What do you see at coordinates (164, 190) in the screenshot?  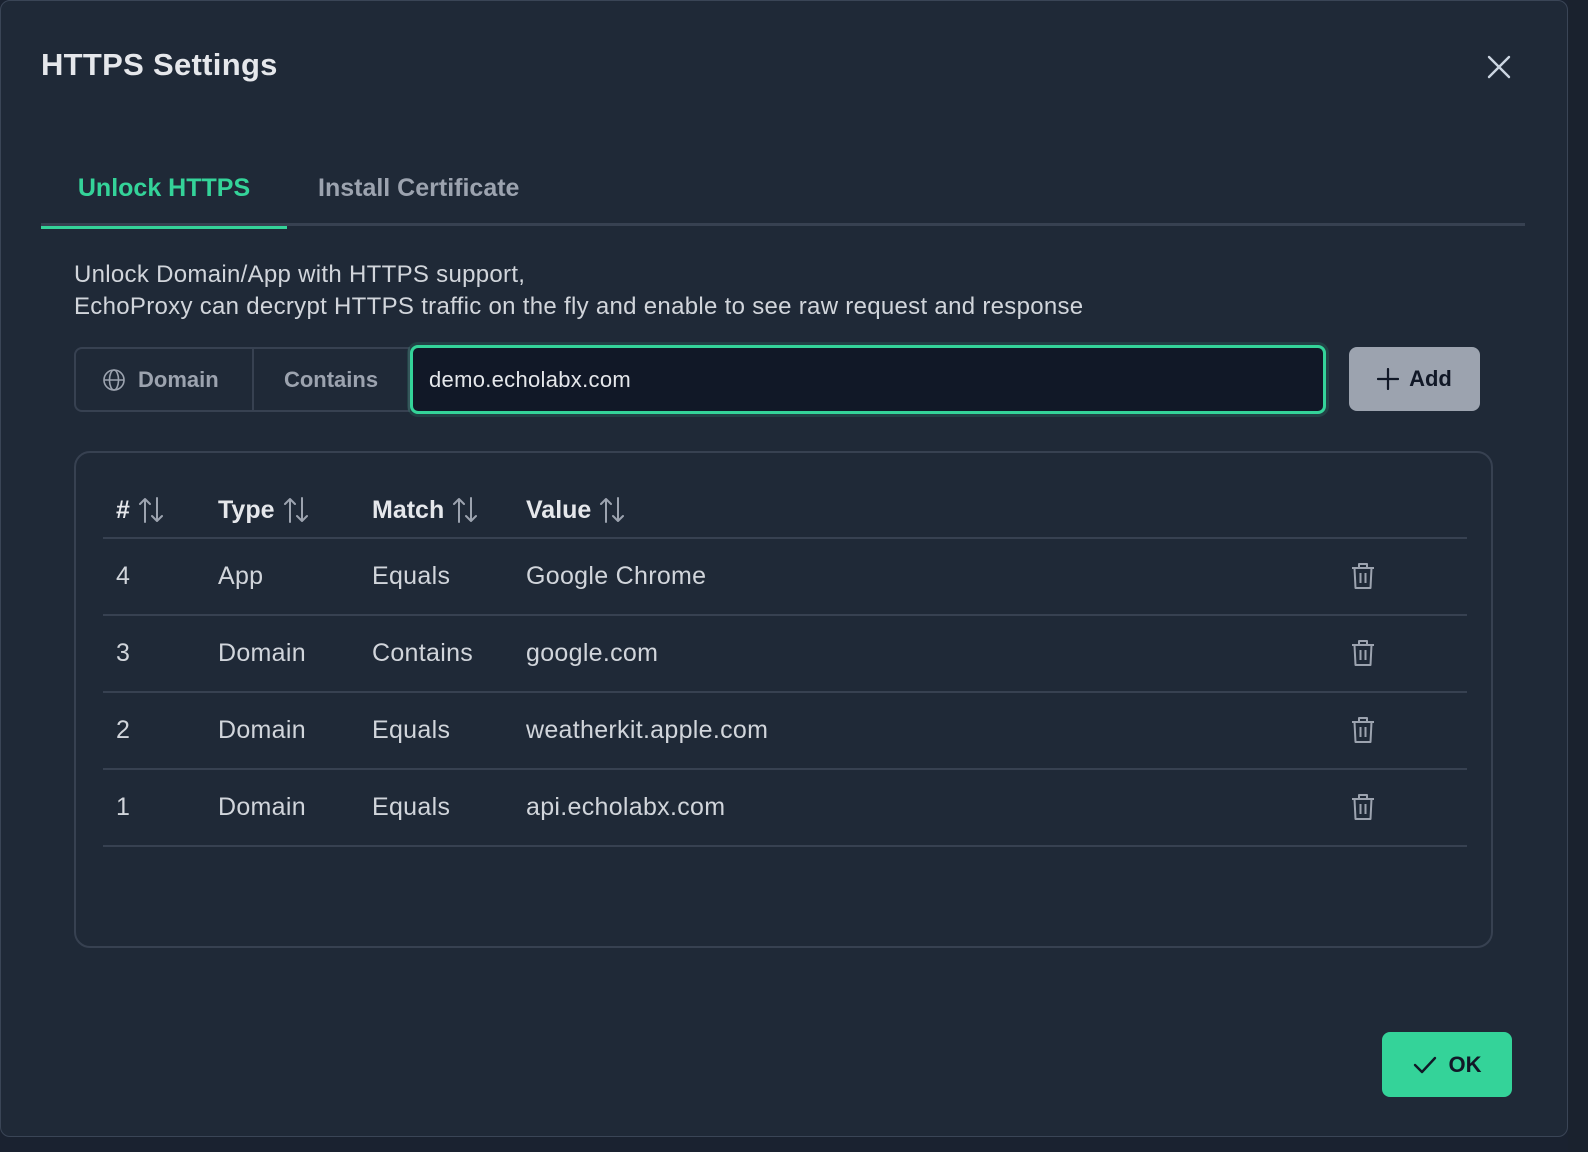 I see `tab-unlock-https: Unlock HTTPS` at bounding box center [164, 190].